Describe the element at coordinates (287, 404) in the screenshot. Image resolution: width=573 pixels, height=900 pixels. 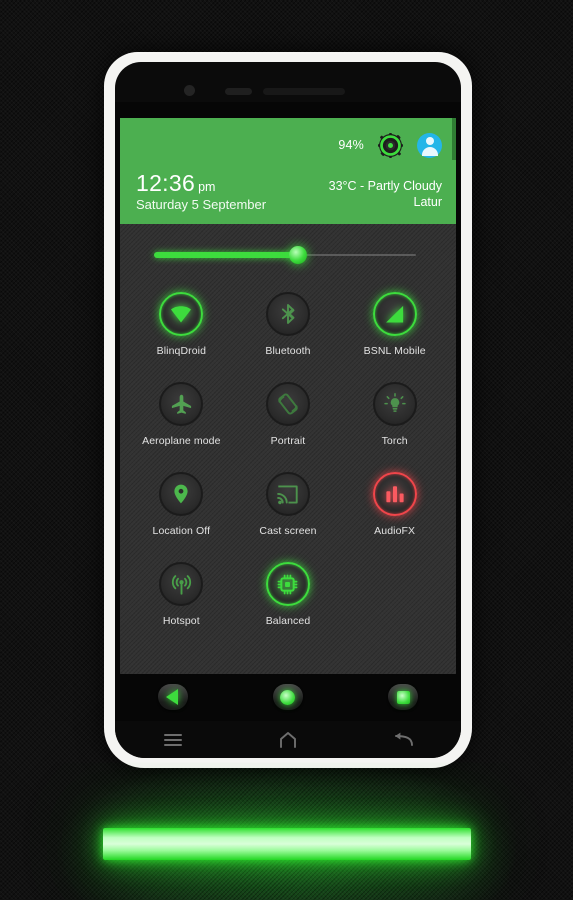
I see `rotation-icon` at that location.